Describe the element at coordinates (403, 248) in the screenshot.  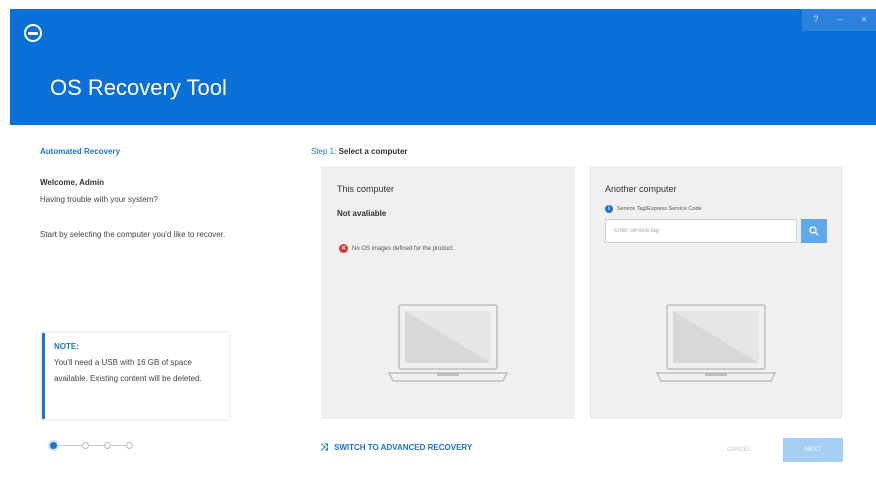
I see `error-text: No OS images defined for the product.` at that location.